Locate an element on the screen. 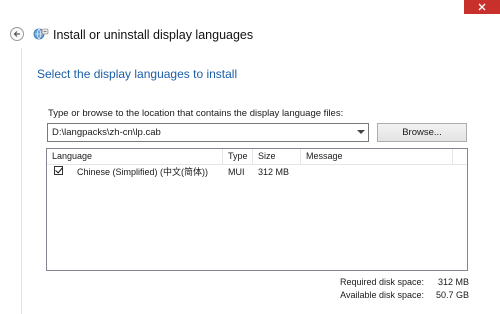  language-name: Chinese (Simplified) (中文(简体)) is located at coordinates (143, 172).